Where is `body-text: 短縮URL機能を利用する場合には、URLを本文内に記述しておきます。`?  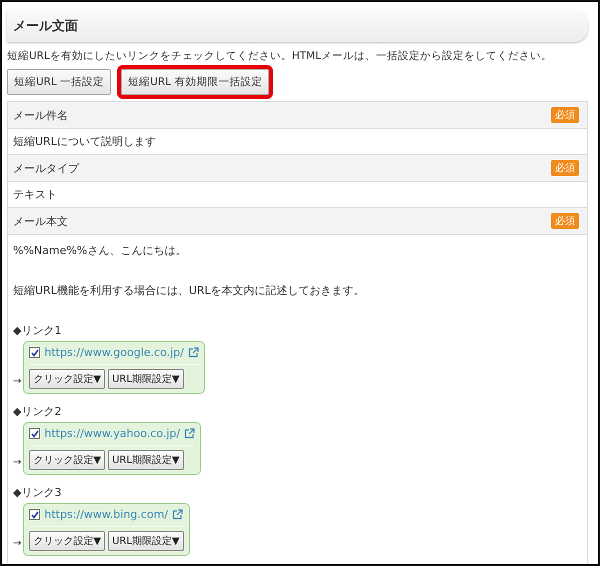 body-text: 短縮URL機能を利用する場合には、URLを本文内に記述しておきます。 is located at coordinates (189, 291).